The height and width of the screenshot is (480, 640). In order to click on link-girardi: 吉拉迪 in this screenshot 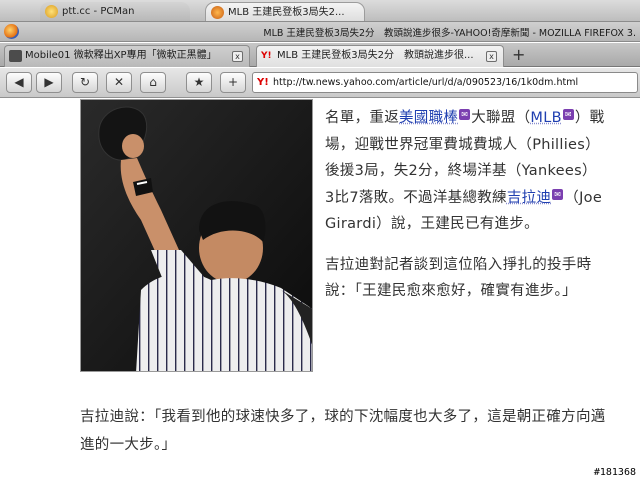, I will do `click(529, 198)`.